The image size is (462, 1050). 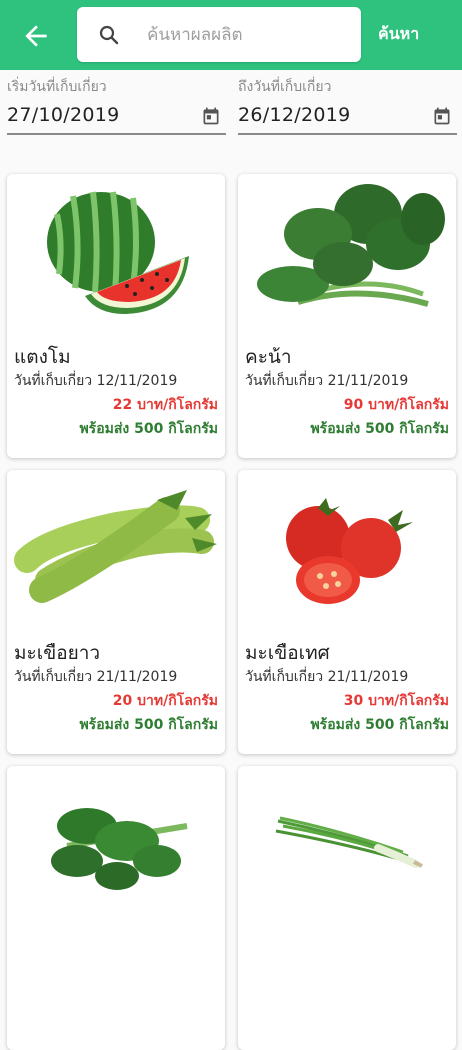 I want to click on product-name: มะเขือยาว, so click(x=57, y=653).